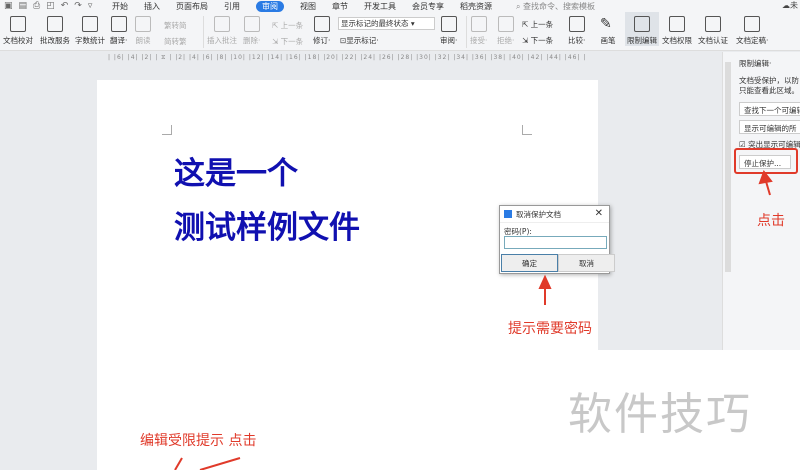 This screenshot has height=470, width=800. Describe the element at coordinates (198, 441) in the screenshot. I see `annotation-bottom: 编辑受限提示 点击` at that location.